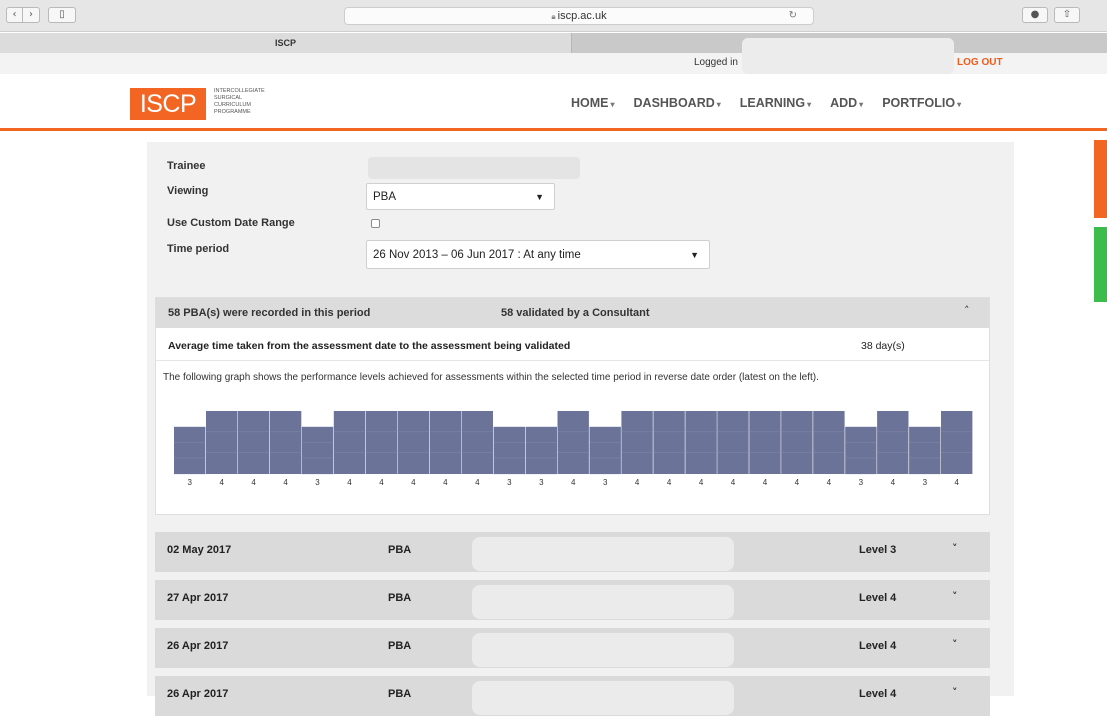 The height and width of the screenshot is (716, 1107). What do you see at coordinates (460, 196) in the screenshot?
I see `viewing-select: PBA ▼` at bounding box center [460, 196].